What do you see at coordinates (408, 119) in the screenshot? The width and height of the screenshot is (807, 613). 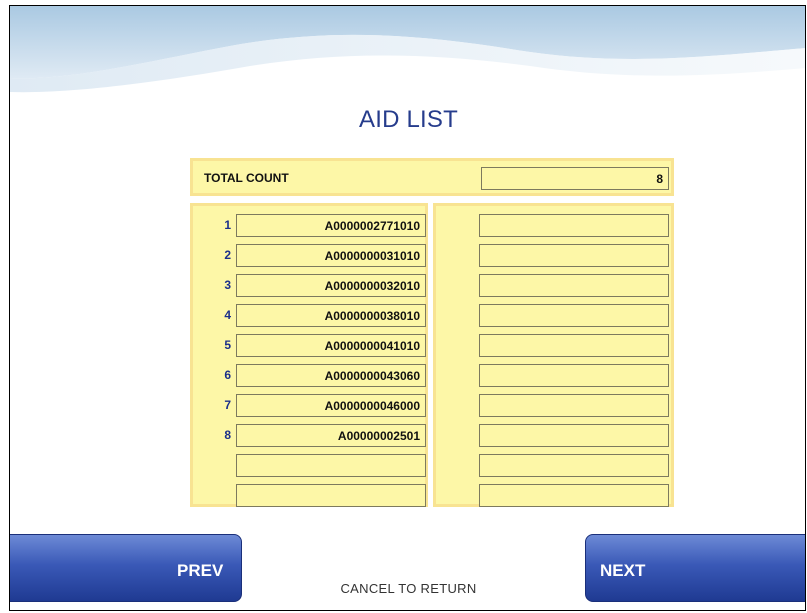 I see `page-title: AID LIST` at bounding box center [408, 119].